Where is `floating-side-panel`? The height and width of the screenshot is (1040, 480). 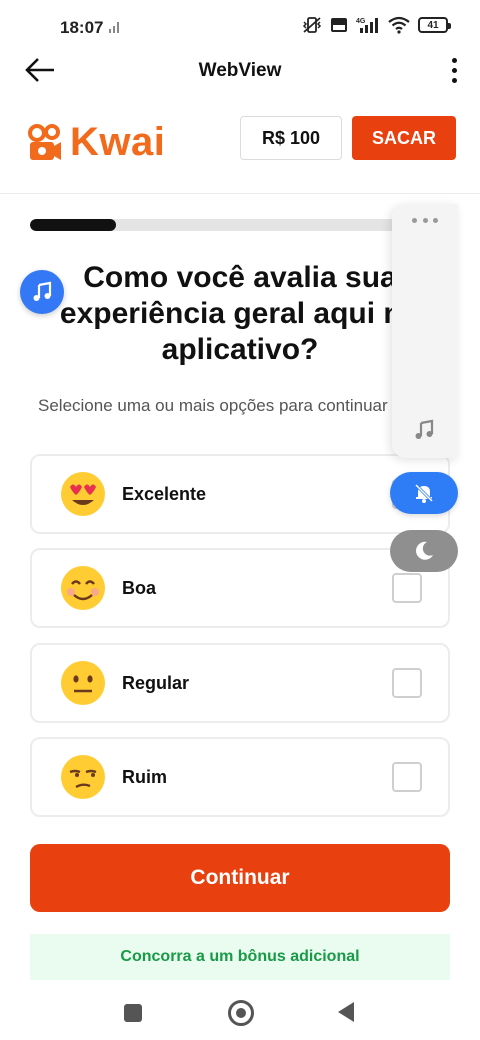 floating-side-panel is located at coordinates (425, 331).